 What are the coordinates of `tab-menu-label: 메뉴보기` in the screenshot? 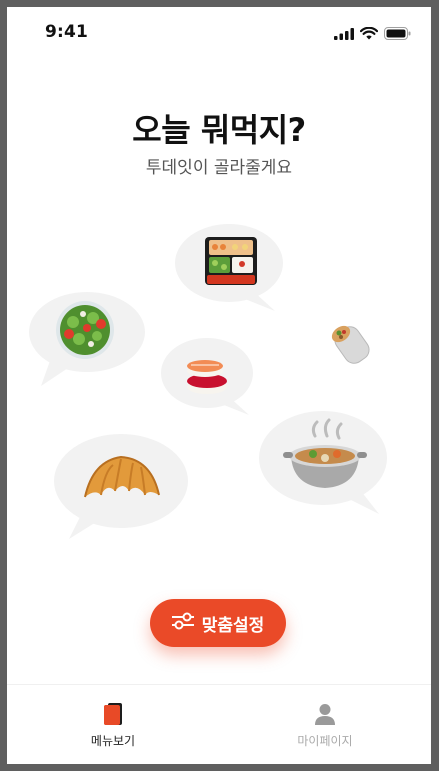 It's located at (113, 741).